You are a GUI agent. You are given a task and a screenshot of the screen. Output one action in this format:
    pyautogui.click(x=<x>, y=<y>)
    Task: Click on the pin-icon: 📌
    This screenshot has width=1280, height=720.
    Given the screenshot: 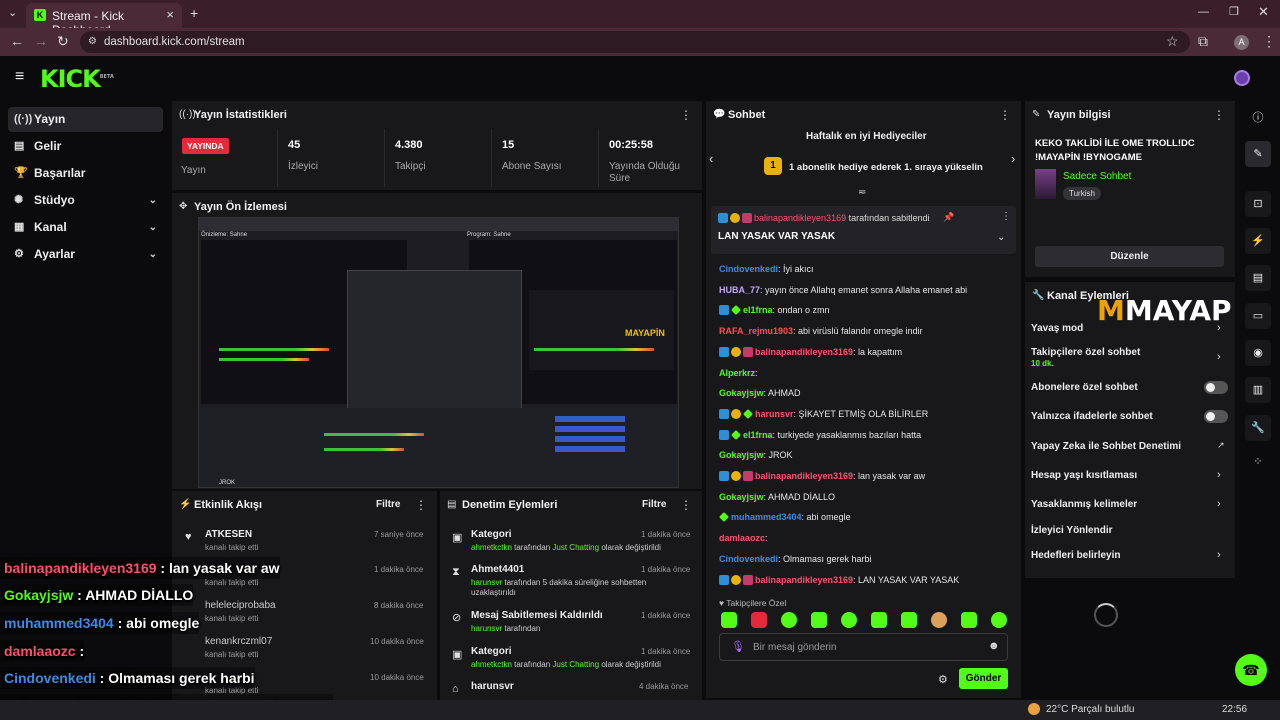 What is the action you would take?
    pyautogui.click(x=948, y=217)
    